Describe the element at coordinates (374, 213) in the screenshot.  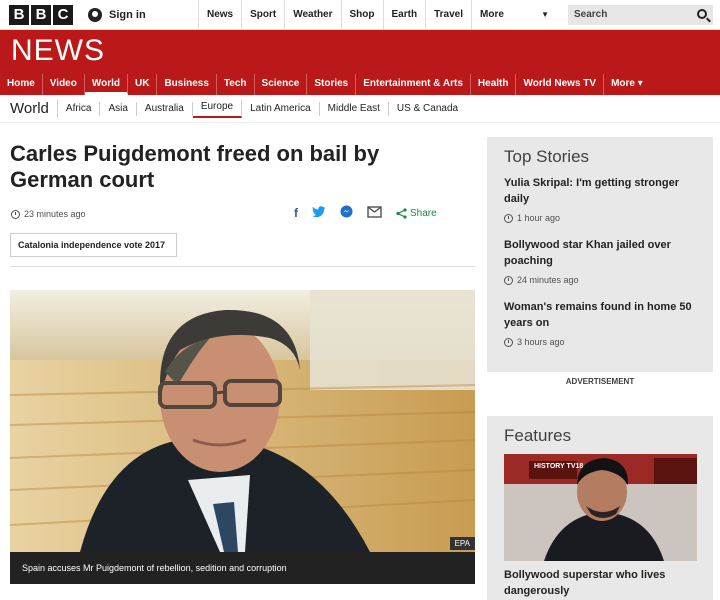
I see `email-icon` at that location.